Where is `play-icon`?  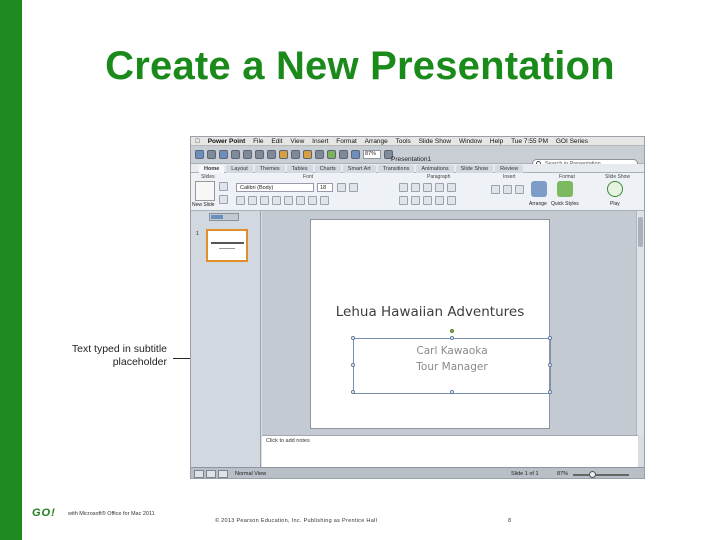
play-icon is located at coordinates (615, 189).